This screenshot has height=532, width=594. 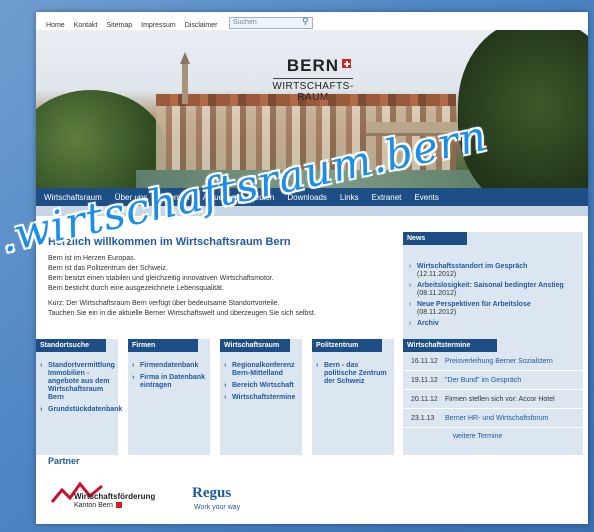 I want to click on partner-title: Partner, so click(x=64, y=461).